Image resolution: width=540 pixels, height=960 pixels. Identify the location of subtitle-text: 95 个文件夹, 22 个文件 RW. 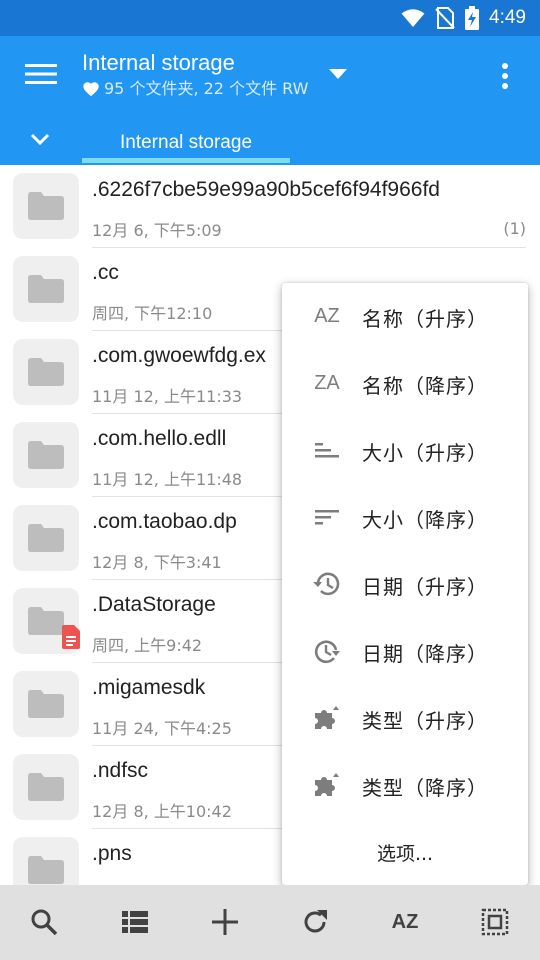
(206, 88).